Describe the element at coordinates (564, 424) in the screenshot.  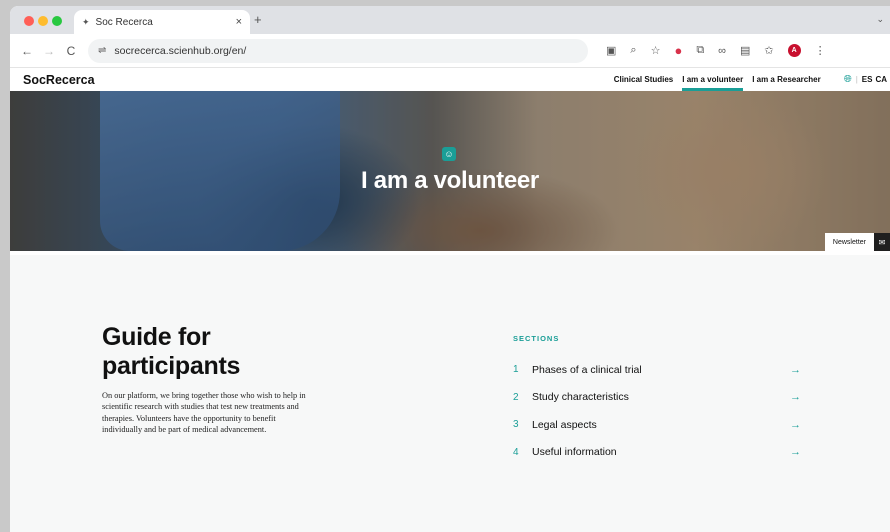
I see `section-label: Legal aspects` at that location.